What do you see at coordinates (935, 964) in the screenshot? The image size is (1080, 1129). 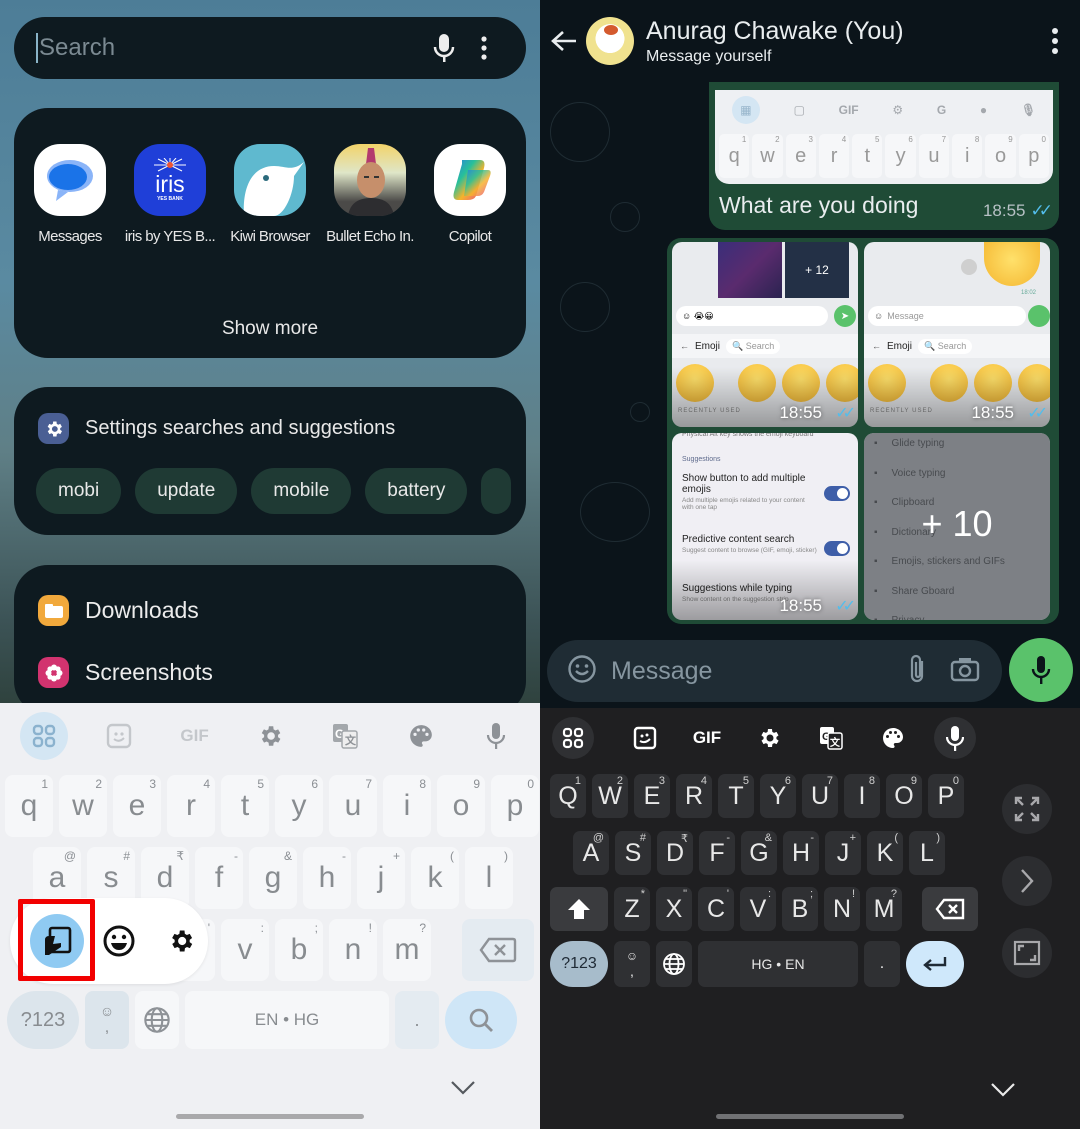 I see `enter-key` at bounding box center [935, 964].